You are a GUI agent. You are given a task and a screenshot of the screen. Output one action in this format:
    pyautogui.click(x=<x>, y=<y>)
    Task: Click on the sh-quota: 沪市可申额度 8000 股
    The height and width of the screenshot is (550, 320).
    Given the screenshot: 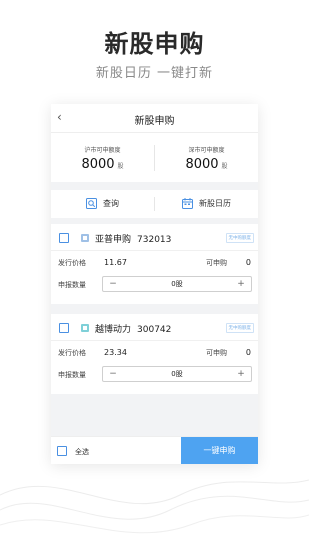 What is the action you would take?
    pyautogui.click(x=102, y=158)
    